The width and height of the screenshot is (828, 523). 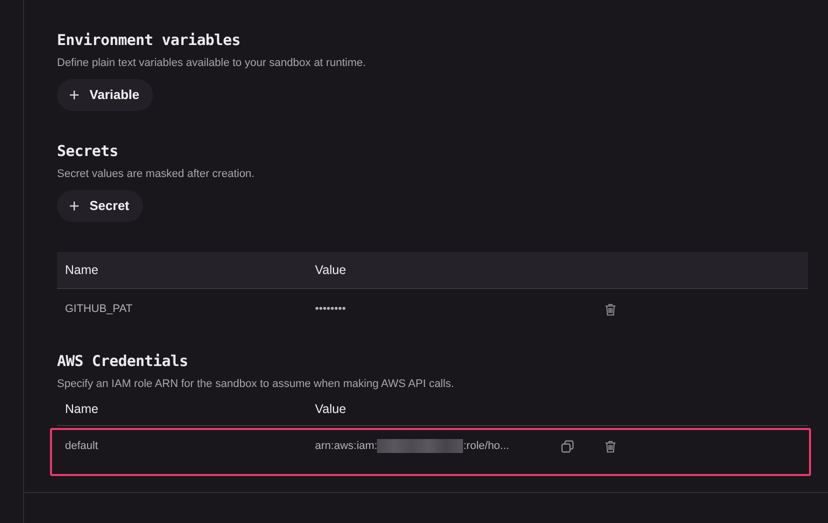 I want to click on section-heading: Environment variables, so click(x=149, y=40).